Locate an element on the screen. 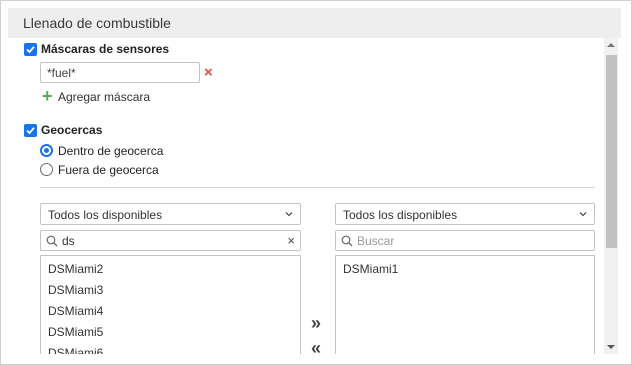  list-item: DSMiami3 is located at coordinates (75, 290).